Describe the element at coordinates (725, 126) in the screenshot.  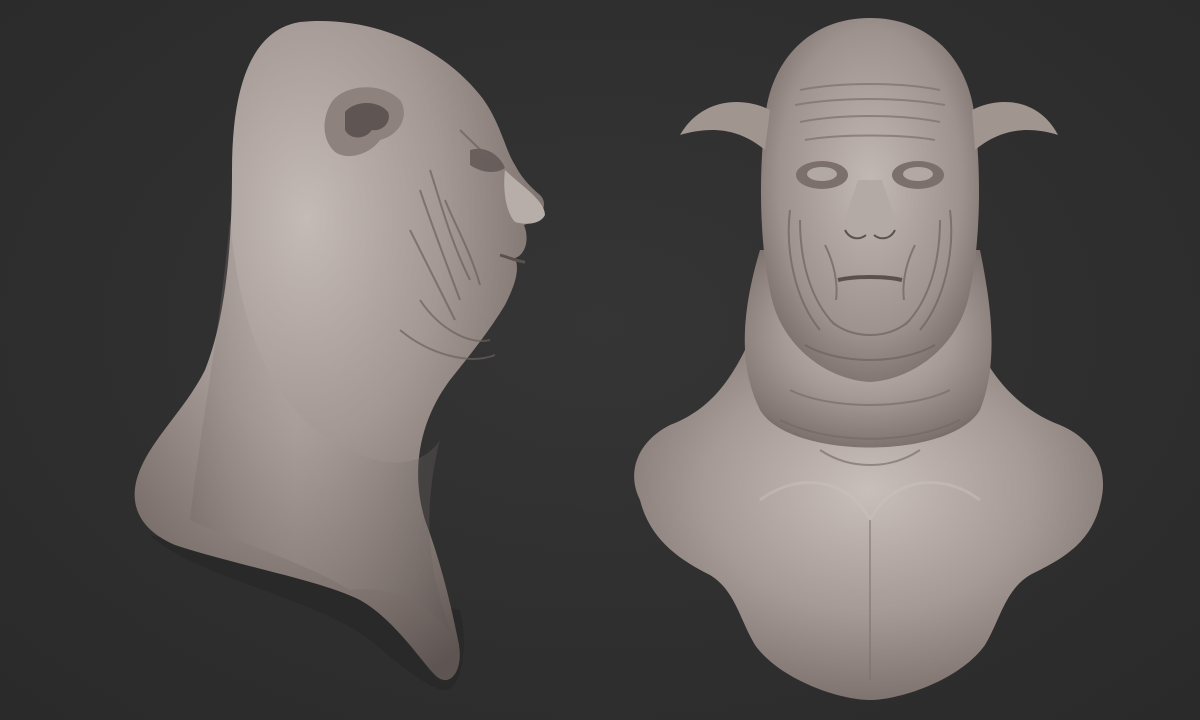
I see `front-ear-left` at that location.